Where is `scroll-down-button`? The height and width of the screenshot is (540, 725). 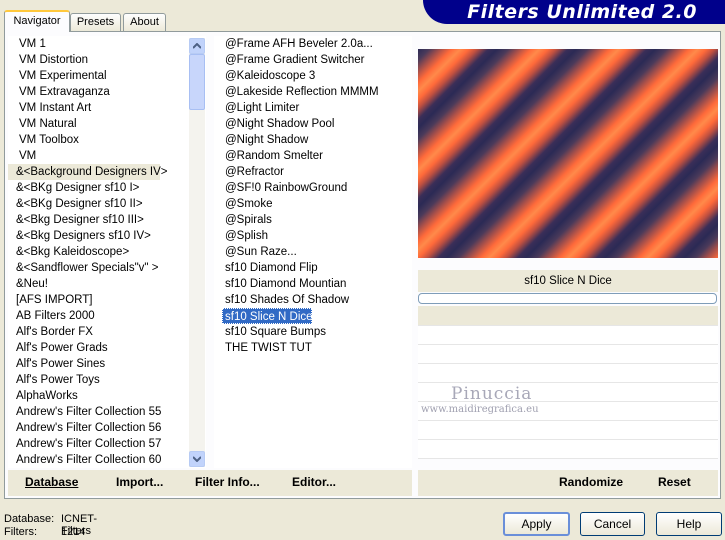 scroll-down-button is located at coordinates (197, 459).